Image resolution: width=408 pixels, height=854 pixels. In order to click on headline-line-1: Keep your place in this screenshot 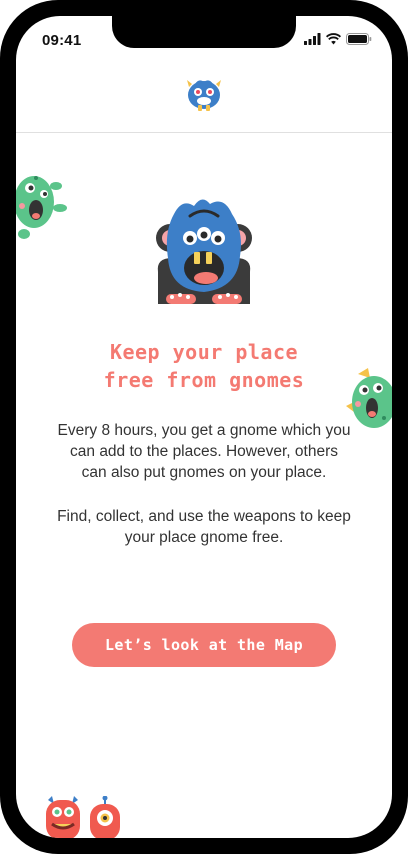, I will do `click(204, 352)`.